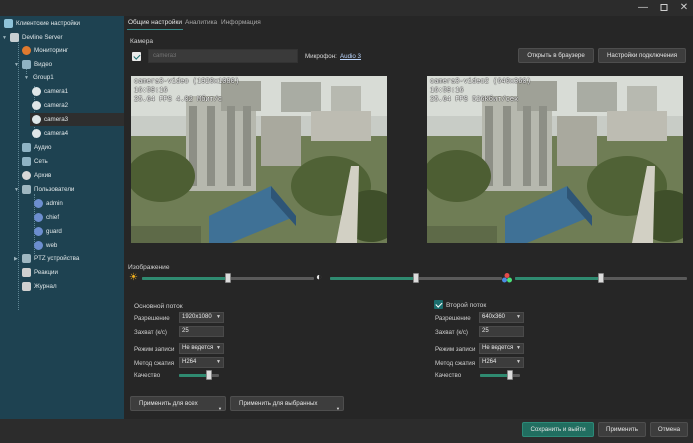 Image resolution: width=693 pixels, height=443 pixels. I want to click on tree-item-camera2: camera2, so click(50, 105).